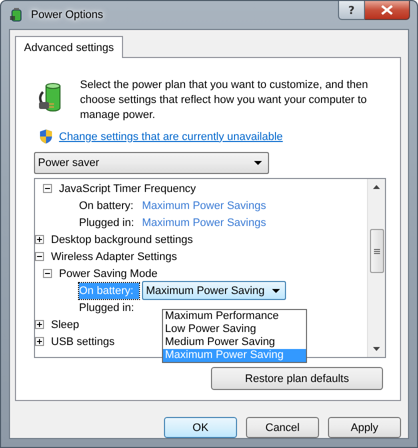 The width and height of the screenshot is (418, 448). I want to click on dialog-button: Apply, so click(364, 427).